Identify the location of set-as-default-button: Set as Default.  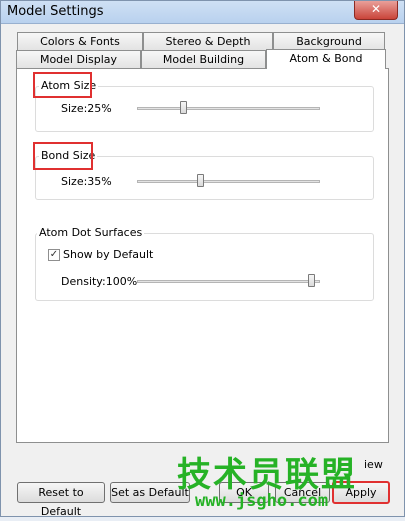
(150, 492).